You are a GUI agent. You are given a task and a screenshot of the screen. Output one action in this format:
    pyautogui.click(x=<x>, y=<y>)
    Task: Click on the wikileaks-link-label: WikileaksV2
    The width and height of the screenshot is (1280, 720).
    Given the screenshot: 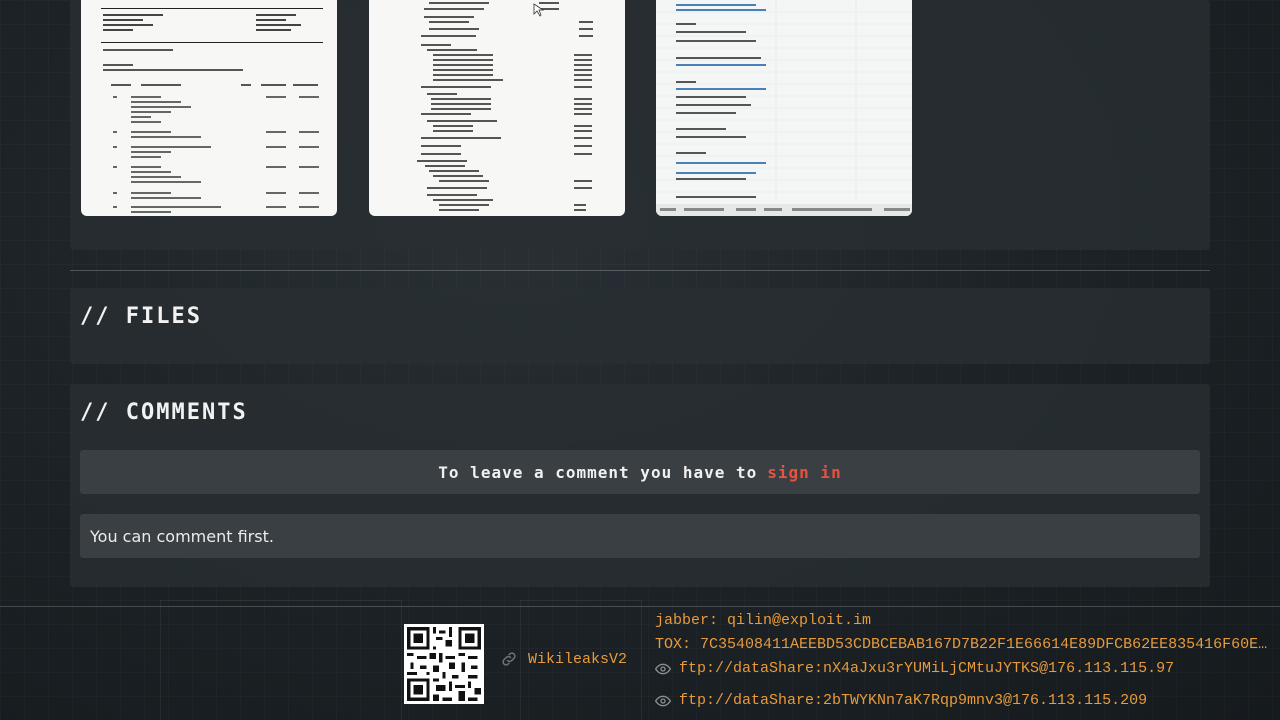 What is the action you would take?
    pyautogui.click(x=578, y=659)
    